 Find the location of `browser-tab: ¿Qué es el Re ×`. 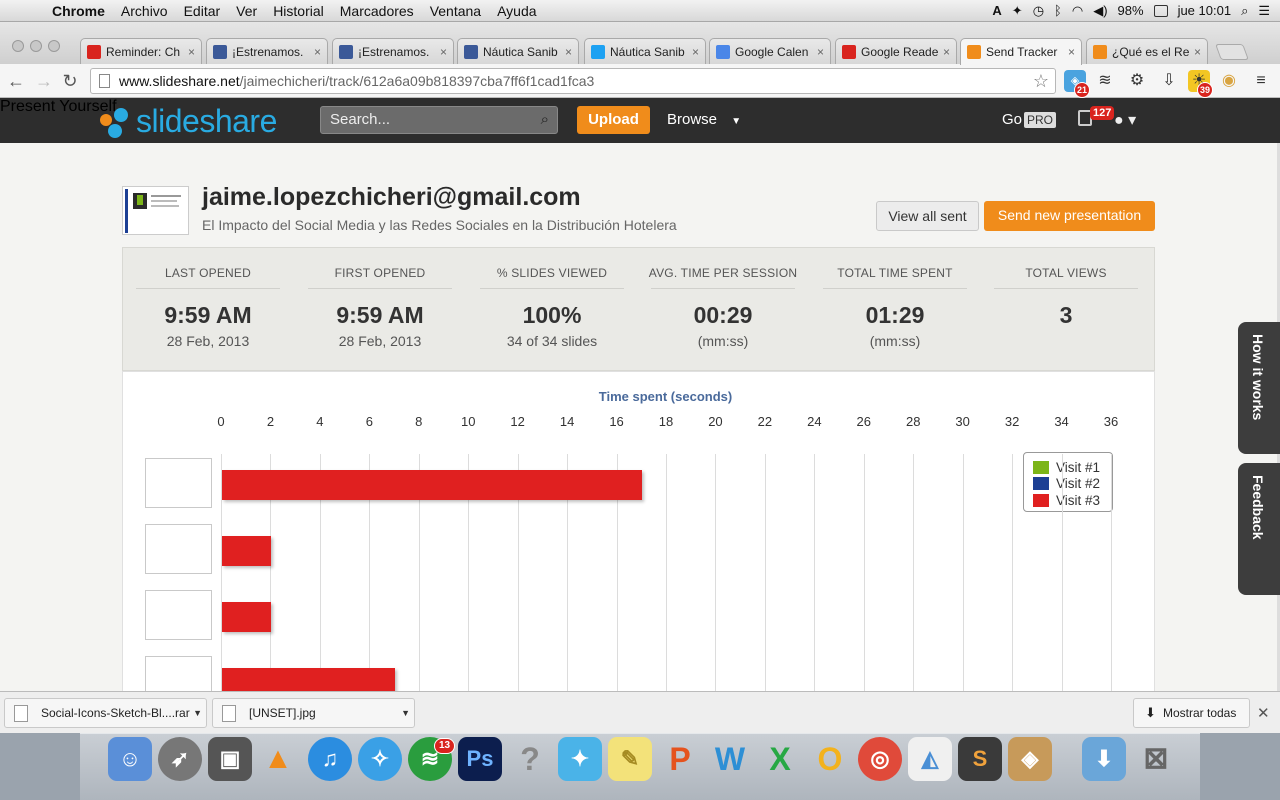

browser-tab: ¿Qué es el Re × is located at coordinates (1147, 51).